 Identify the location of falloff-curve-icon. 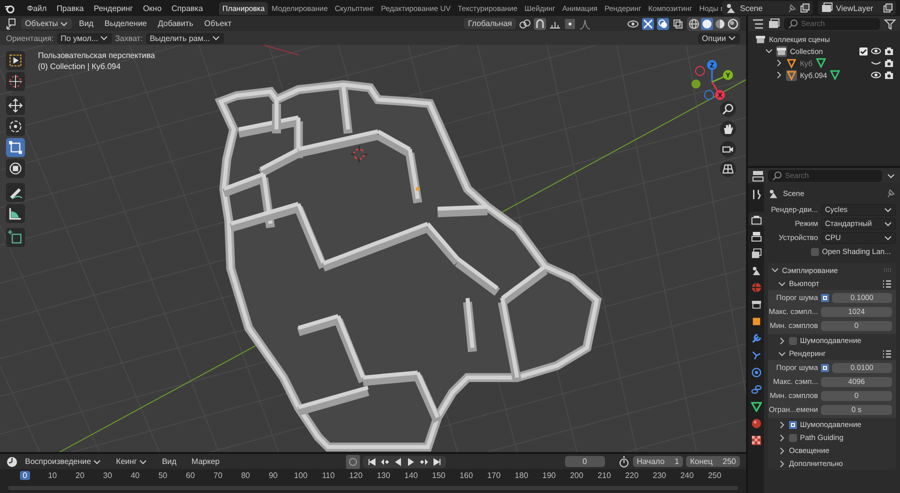
(585, 24).